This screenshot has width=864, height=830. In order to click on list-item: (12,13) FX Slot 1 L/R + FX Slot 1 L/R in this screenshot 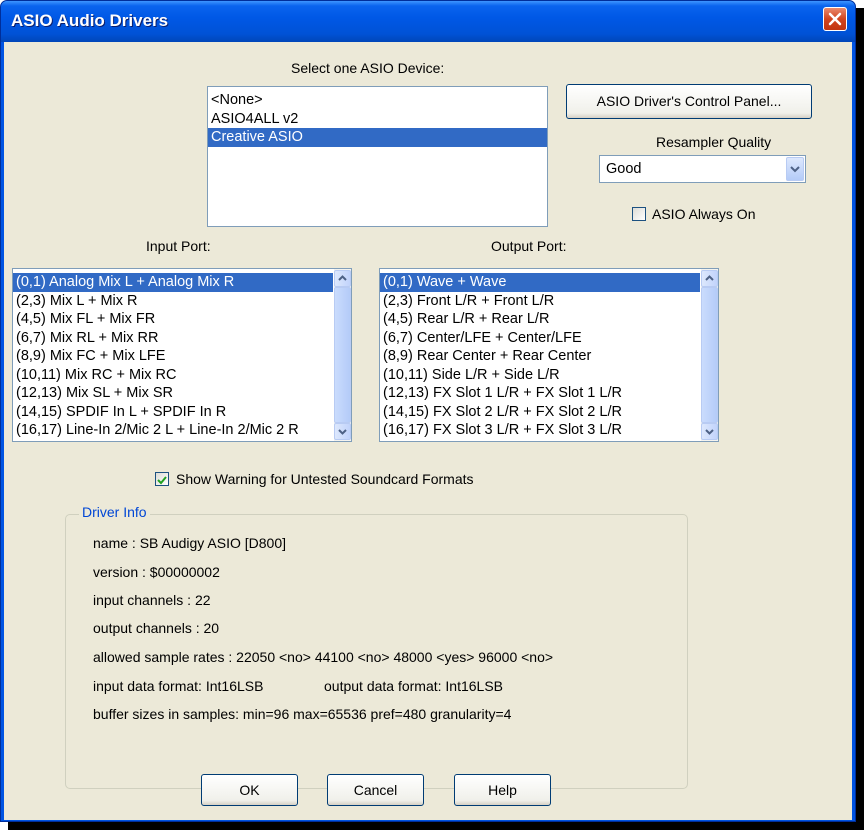, I will do `click(540, 393)`.